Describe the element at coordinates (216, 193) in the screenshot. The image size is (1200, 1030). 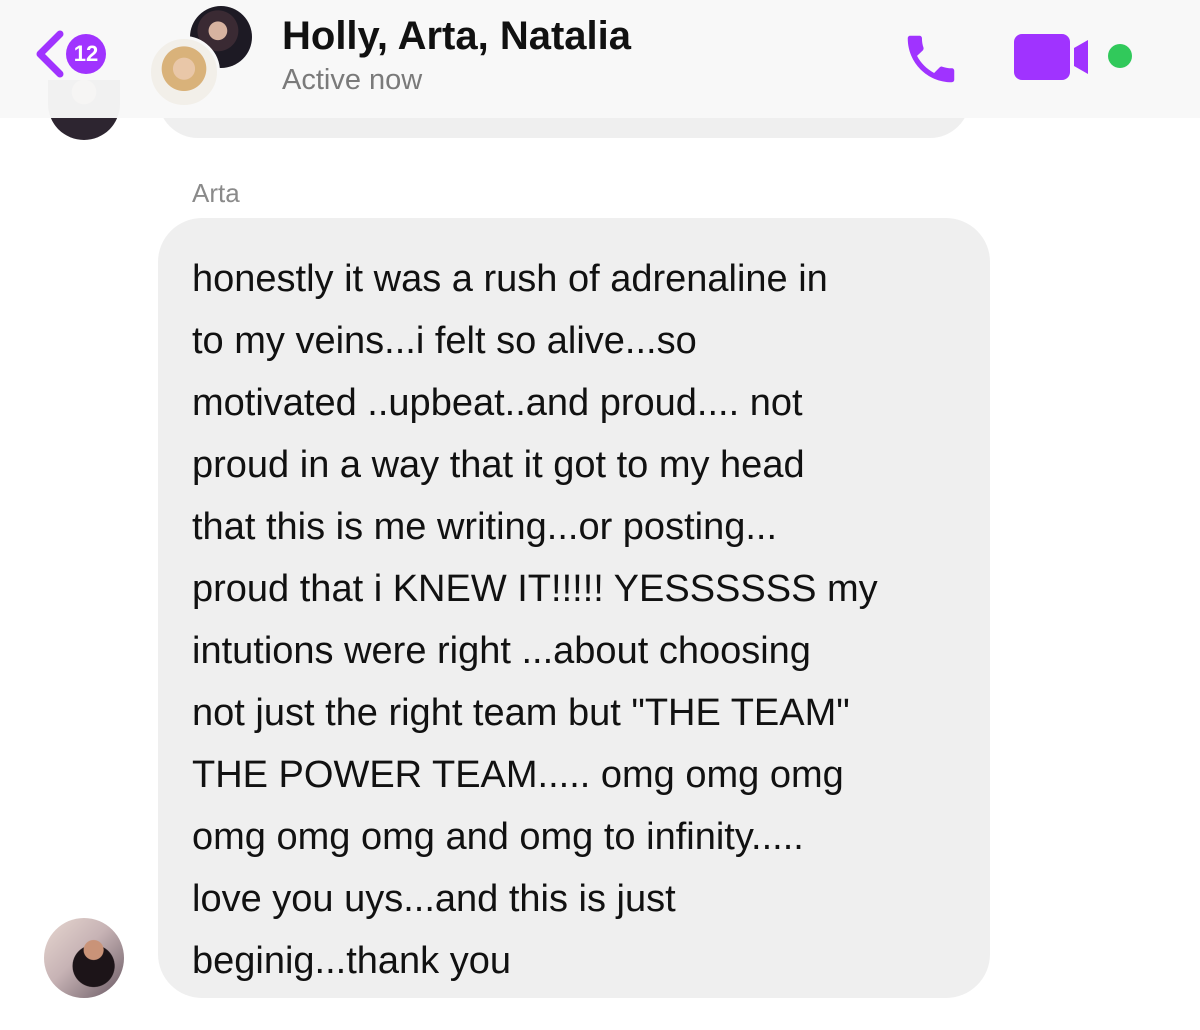
I see `sender-name: Arta` at that location.